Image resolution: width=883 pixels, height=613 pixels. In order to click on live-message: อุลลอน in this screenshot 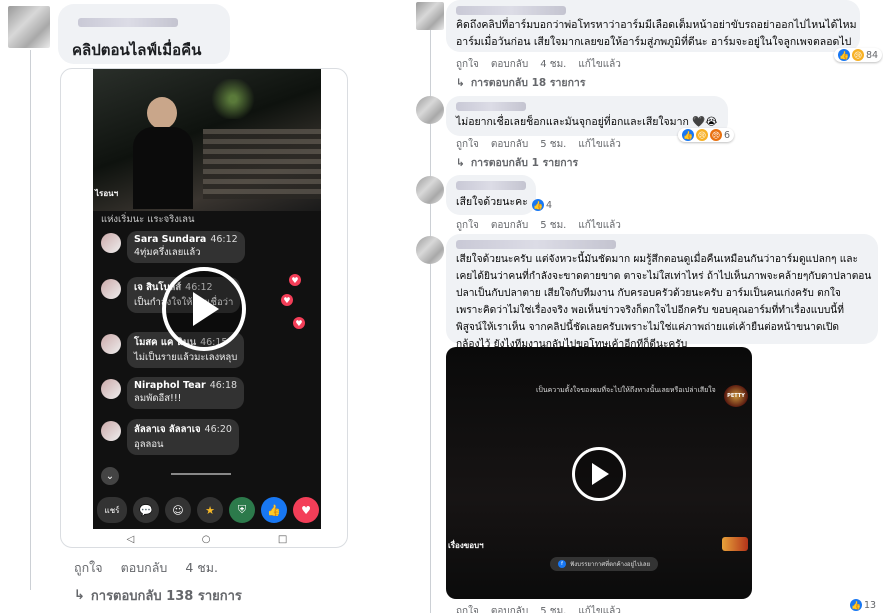, I will do `click(149, 444)`.